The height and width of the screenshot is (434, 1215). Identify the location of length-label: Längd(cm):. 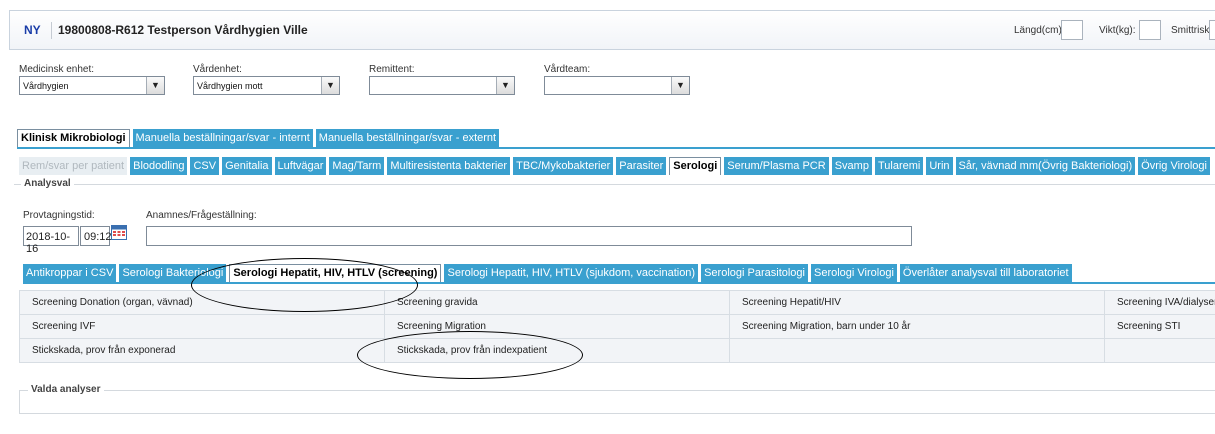
(1039, 30).